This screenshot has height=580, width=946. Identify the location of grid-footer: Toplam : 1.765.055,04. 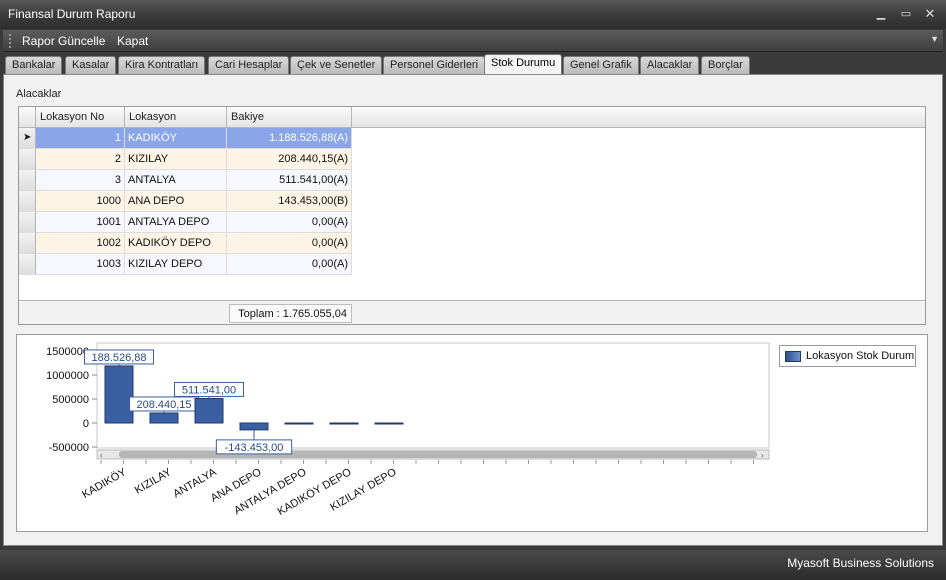
(472, 312).